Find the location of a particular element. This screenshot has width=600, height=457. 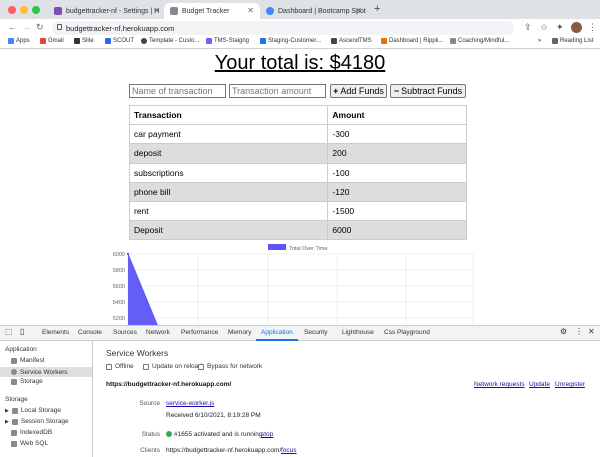

bookmarks-overflow: » is located at coordinates (539, 41).